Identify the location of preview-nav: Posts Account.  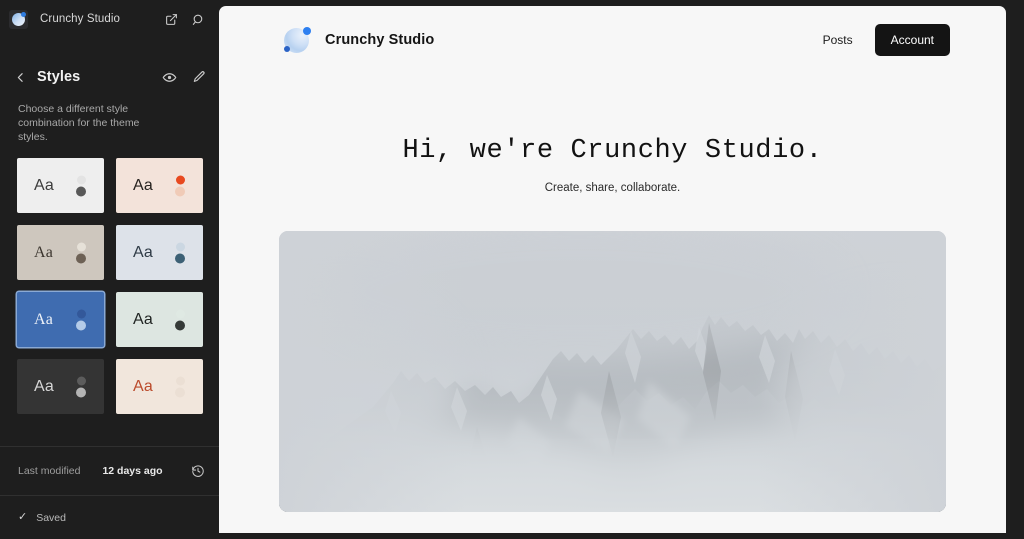
(884, 40).